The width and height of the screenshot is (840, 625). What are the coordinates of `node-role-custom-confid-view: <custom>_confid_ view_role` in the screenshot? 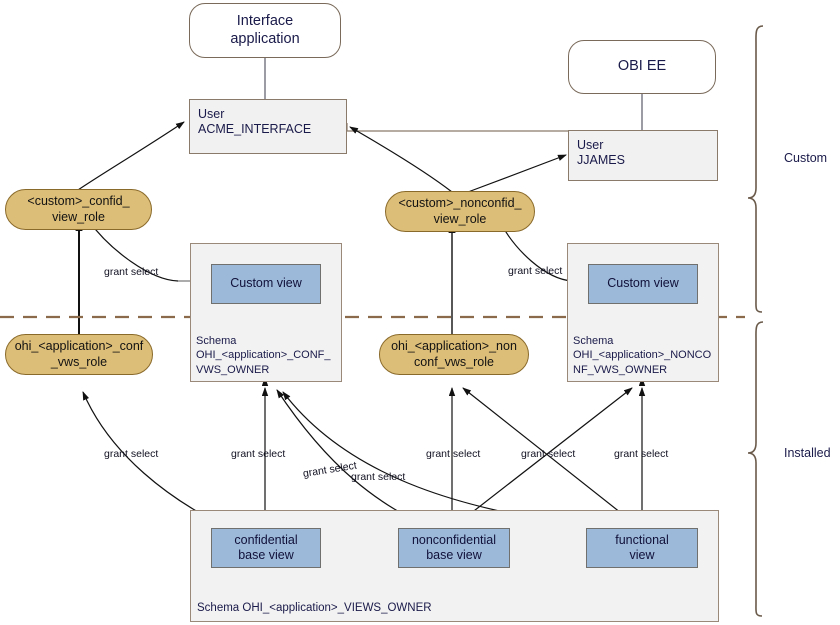 It's located at (78, 209).